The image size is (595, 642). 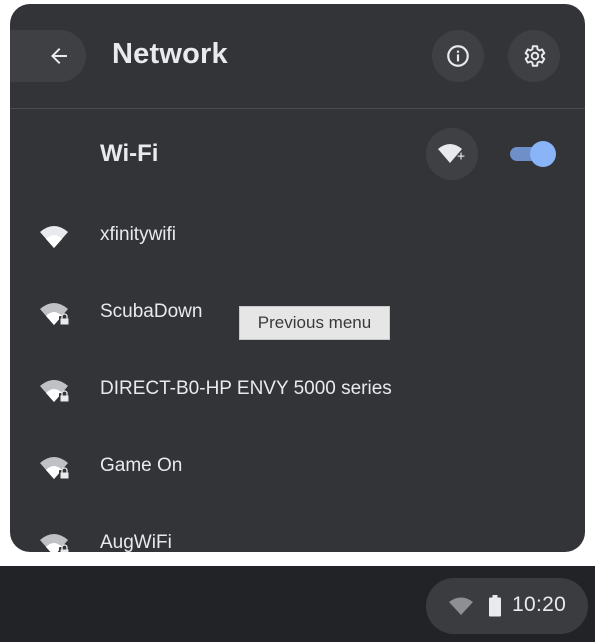 I want to click on network-item-direct-hp: DIRECT-B0-HP ENVY 5000 series, so click(x=297, y=392).